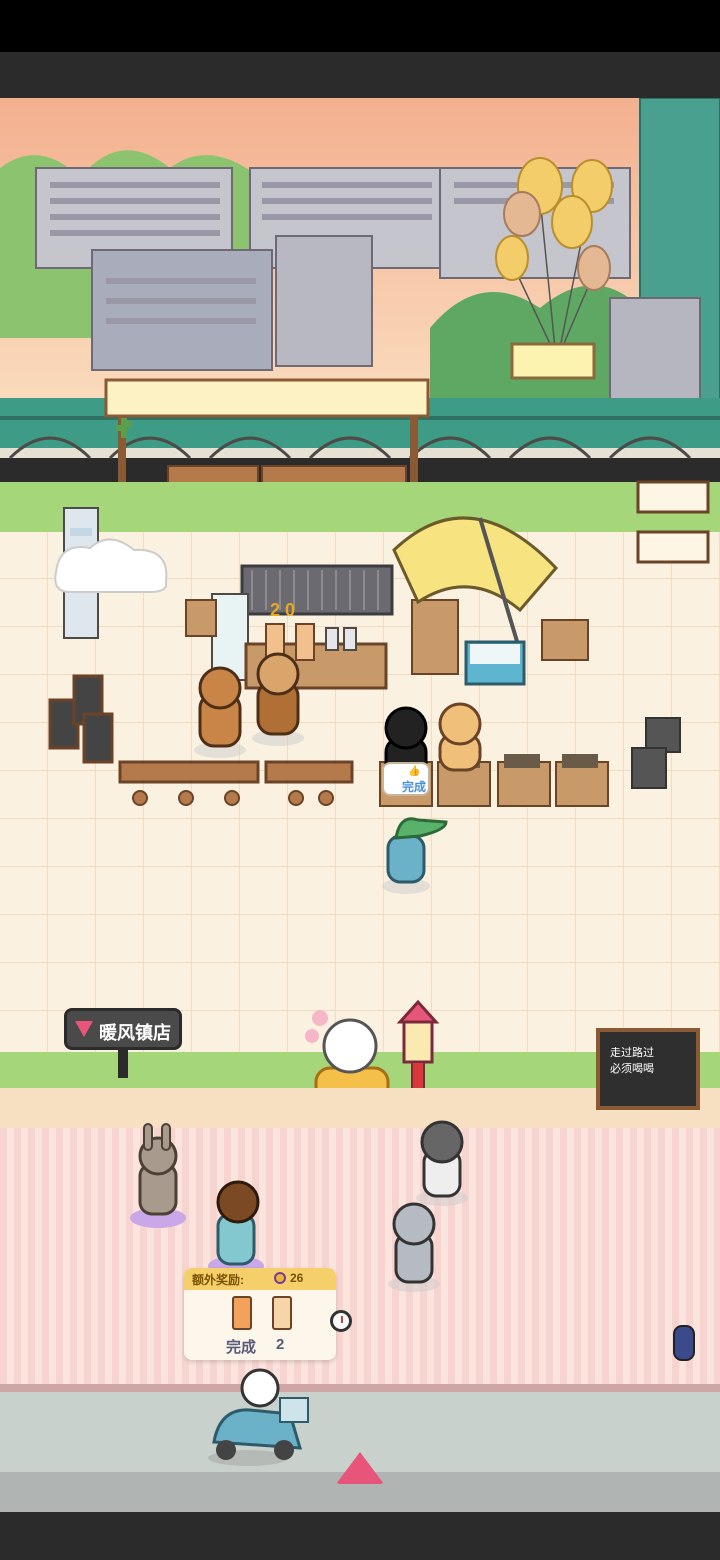  I want to click on fire-hydrant, so click(684, 1343).